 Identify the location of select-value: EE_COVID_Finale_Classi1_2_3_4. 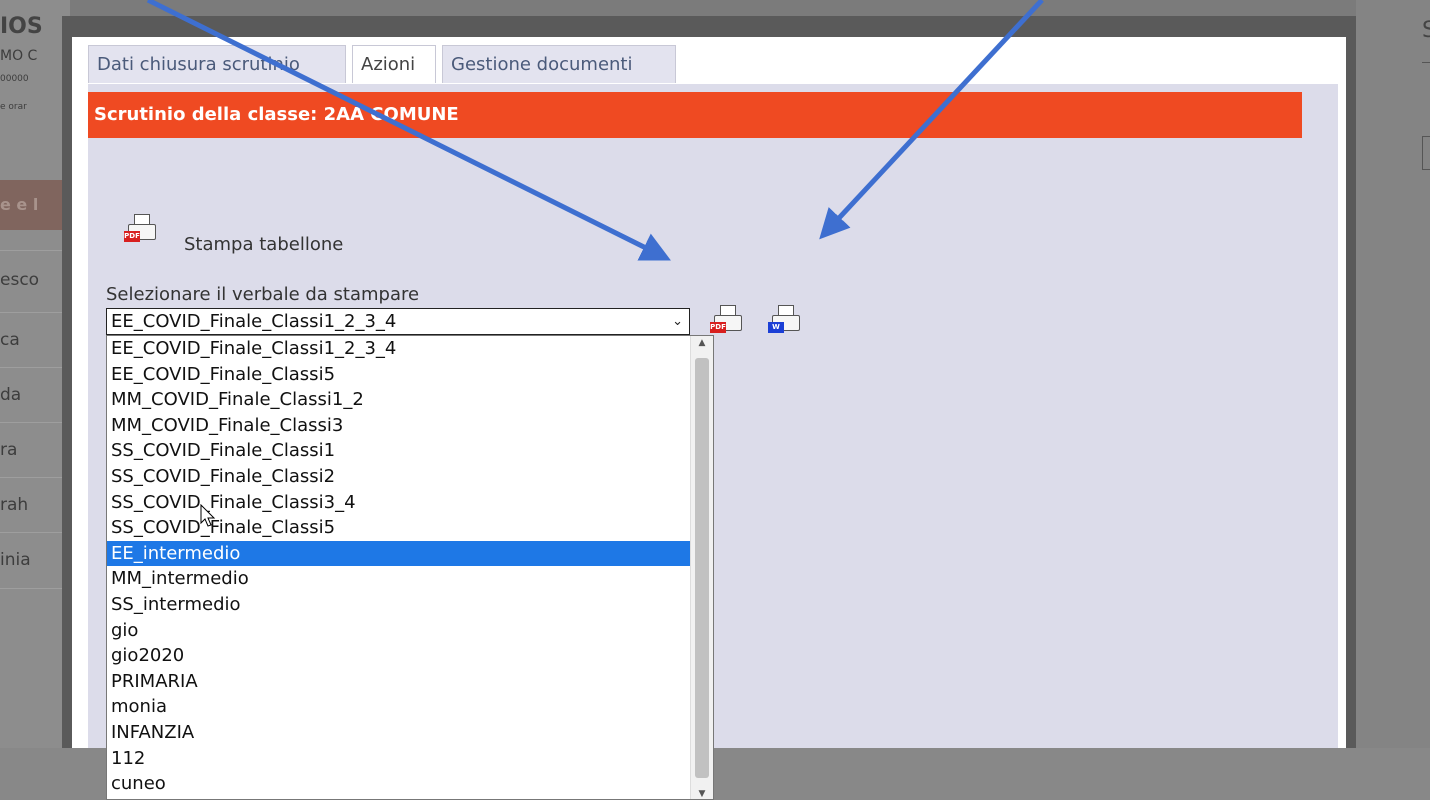
(254, 321).